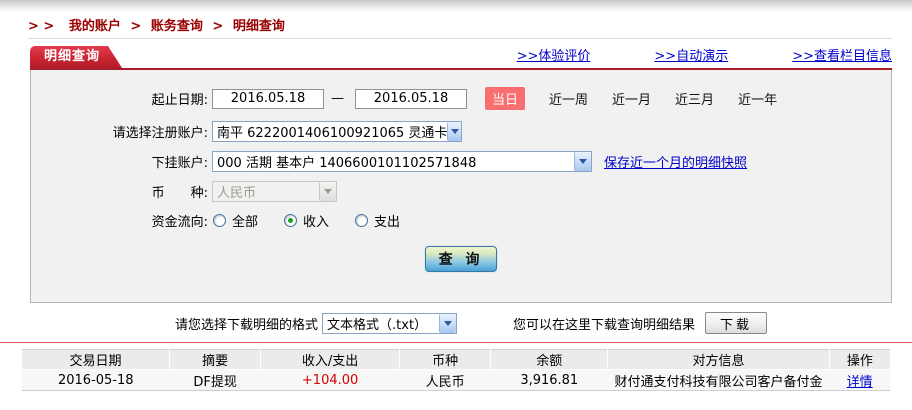  What do you see at coordinates (274, 191) in the screenshot?
I see `currency-select: 人民币` at bounding box center [274, 191].